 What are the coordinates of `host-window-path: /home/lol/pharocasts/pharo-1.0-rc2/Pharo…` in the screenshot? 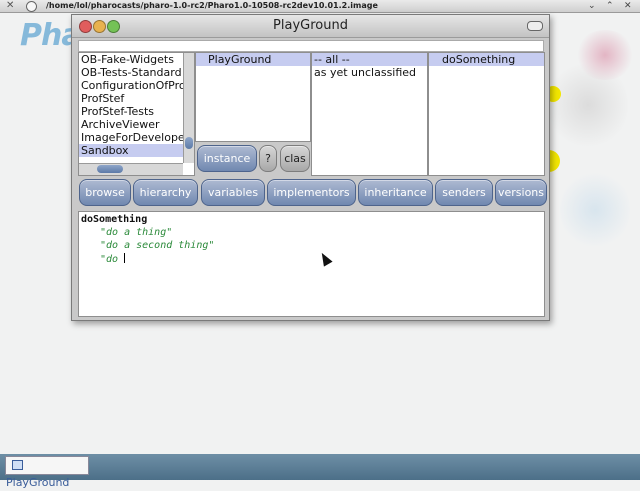 It's located at (212, 5).